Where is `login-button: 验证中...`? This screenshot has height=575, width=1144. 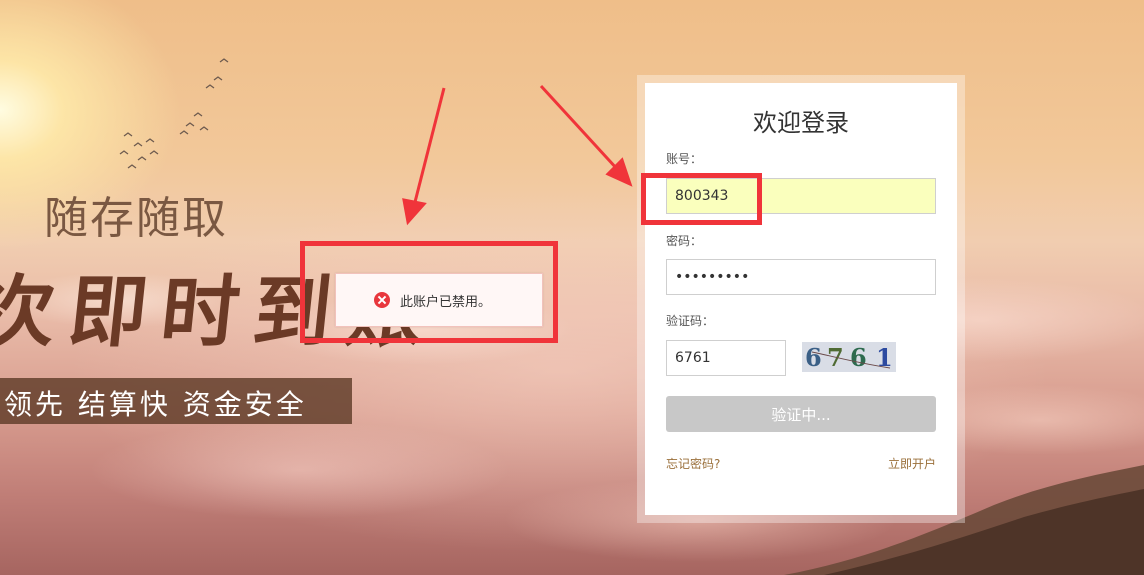 login-button: 验证中... is located at coordinates (801, 414).